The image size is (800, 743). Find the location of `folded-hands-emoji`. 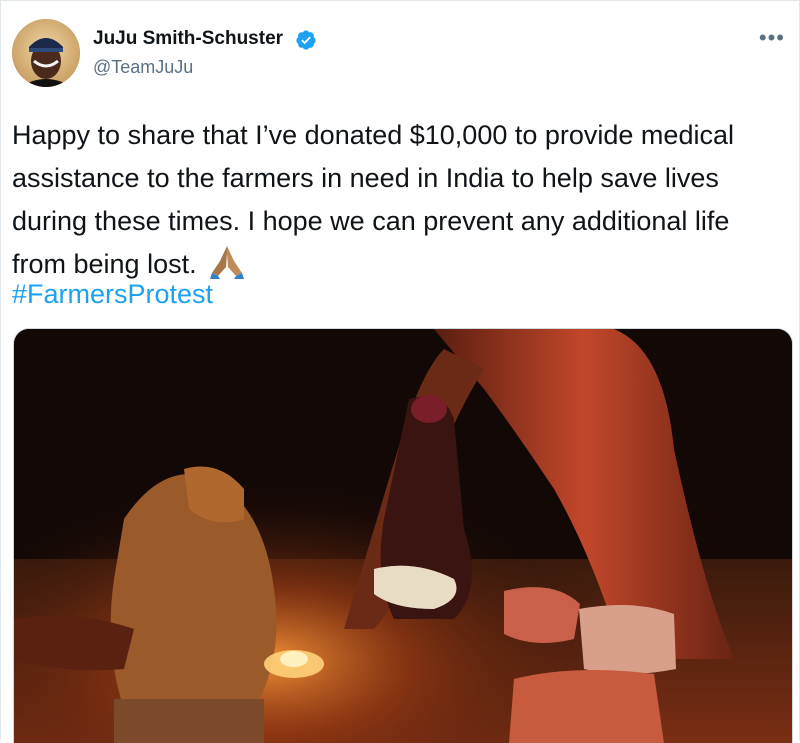

folded-hands-emoji is located at coordinates (227, 261).